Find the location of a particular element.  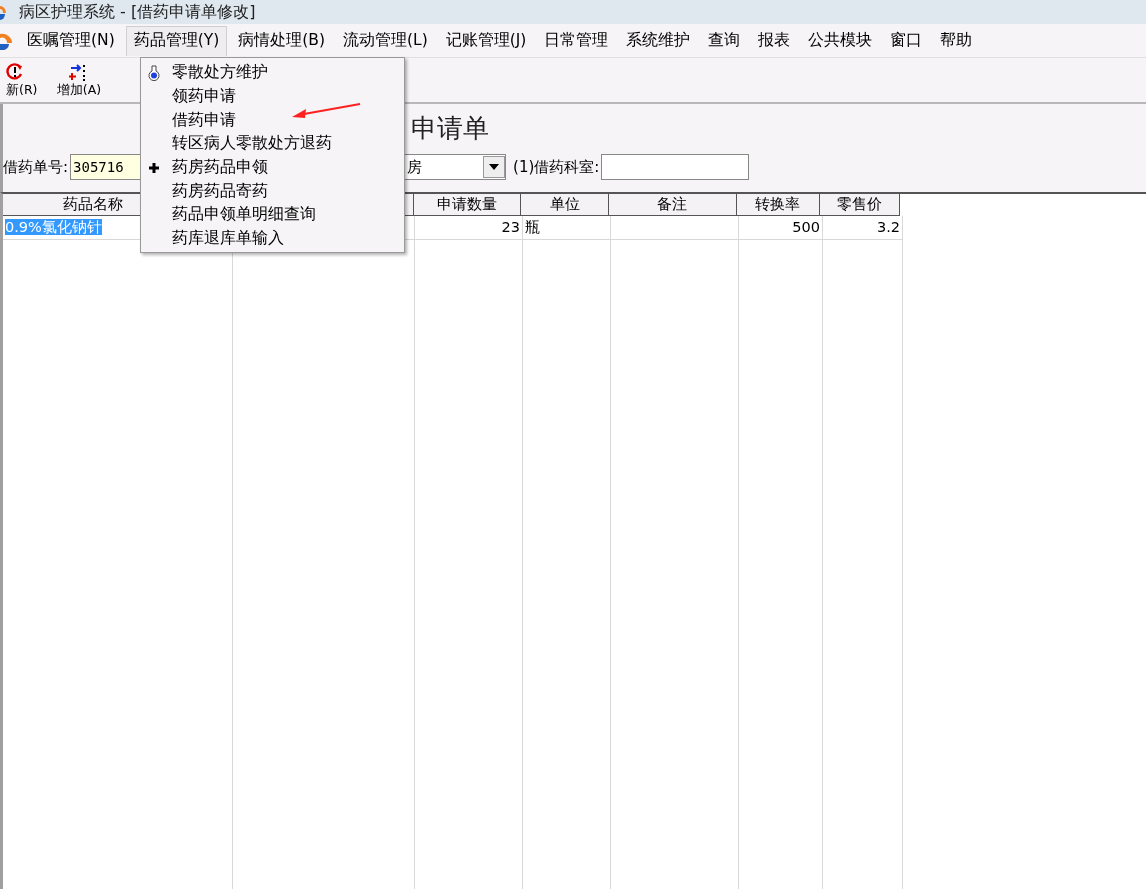

annotation-arrow is located at coordinates (327, 111).